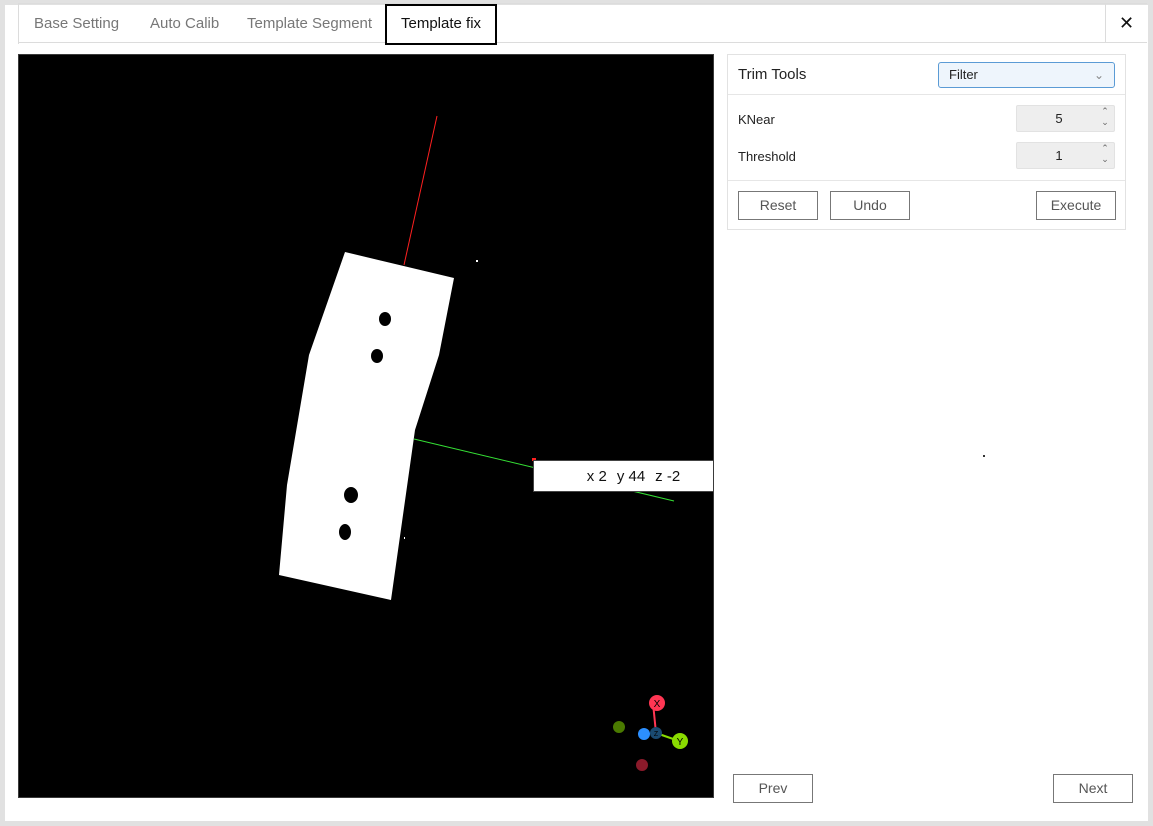  I want to click on gizmo-y-label: Y, so click(680, 742).